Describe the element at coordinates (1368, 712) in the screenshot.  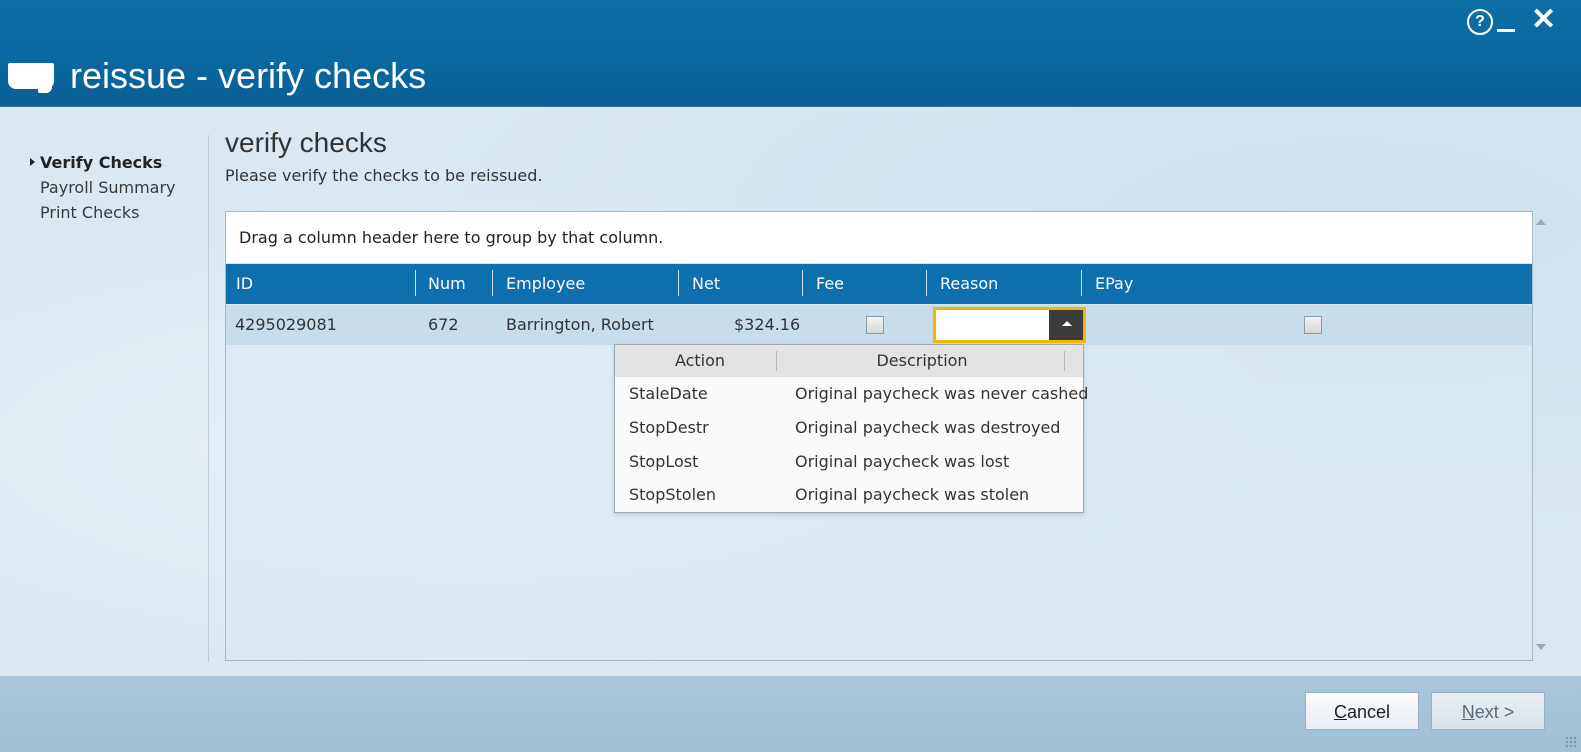
I see `cancel-label: ancel` at that location.